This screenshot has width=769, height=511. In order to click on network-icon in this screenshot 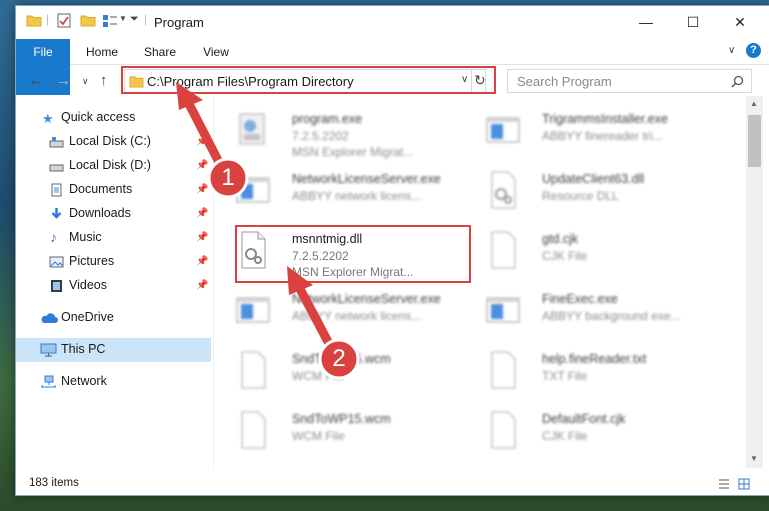, I will do `click(48, 381)`.